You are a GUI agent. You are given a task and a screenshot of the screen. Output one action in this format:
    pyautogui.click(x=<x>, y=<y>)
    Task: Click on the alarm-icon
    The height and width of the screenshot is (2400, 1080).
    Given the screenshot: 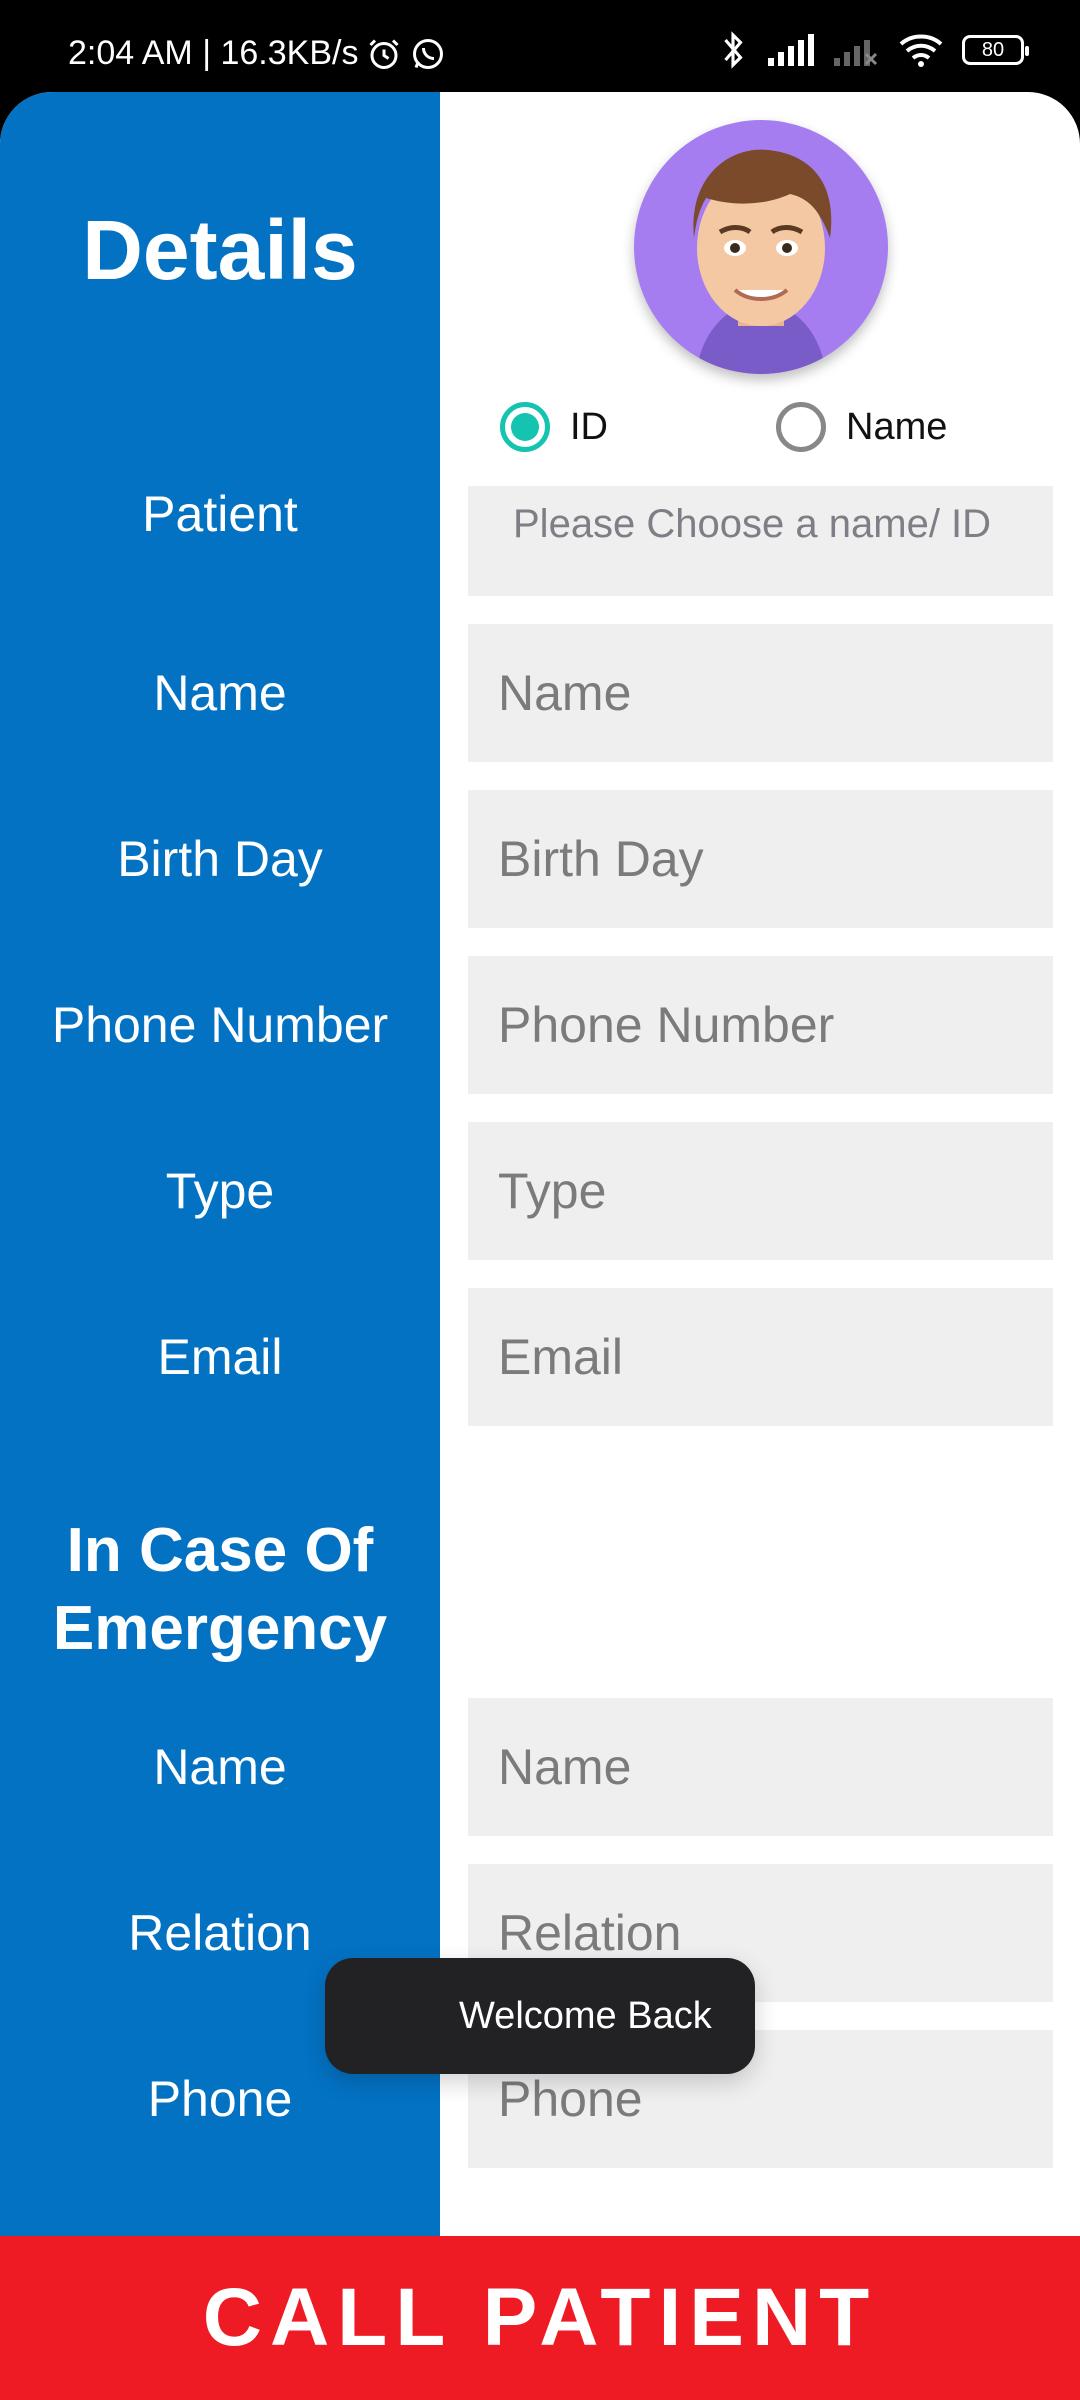 What is the action you would take?
    pyautogui.click(x=384, y=53)
    